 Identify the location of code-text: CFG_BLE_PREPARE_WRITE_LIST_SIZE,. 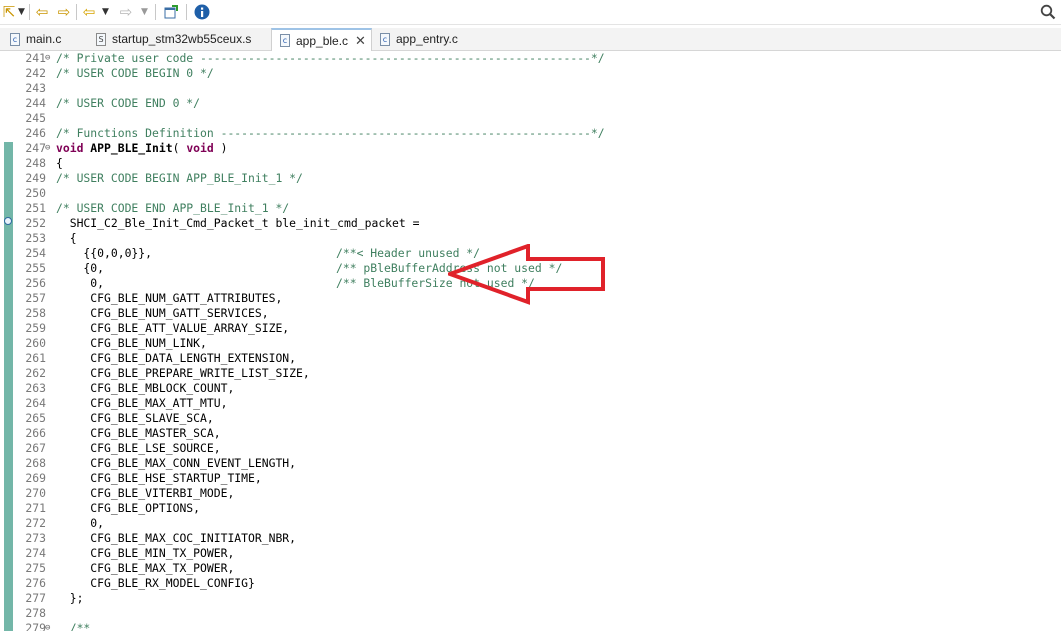
(183, 373).